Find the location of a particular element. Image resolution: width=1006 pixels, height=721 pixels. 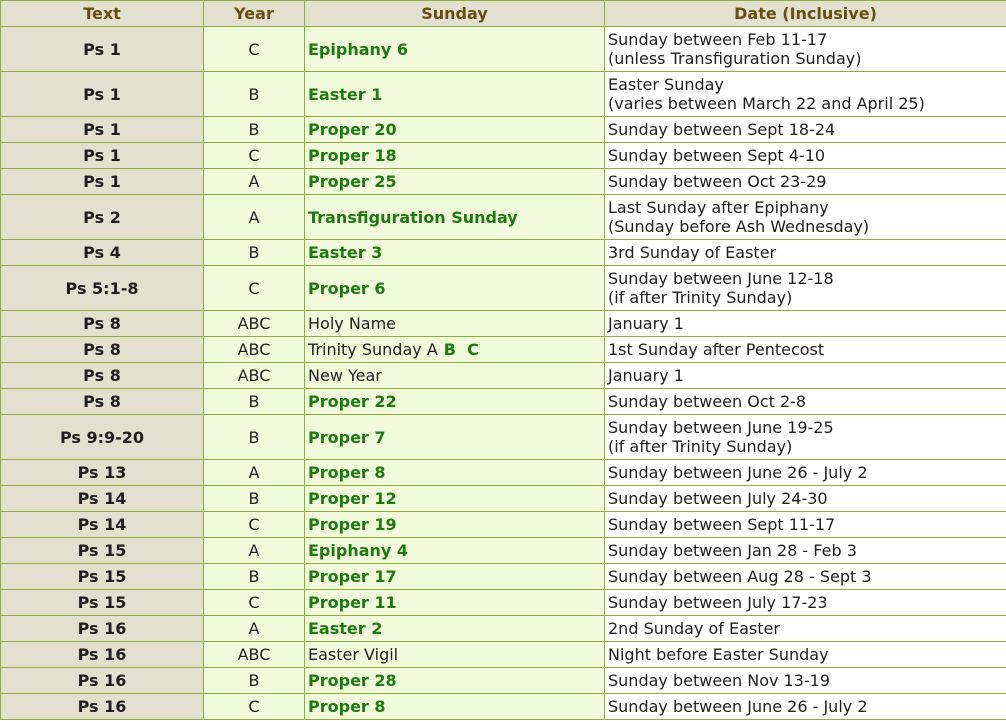

sunday-name: Easter 1 is located at coordinates (345, 94).